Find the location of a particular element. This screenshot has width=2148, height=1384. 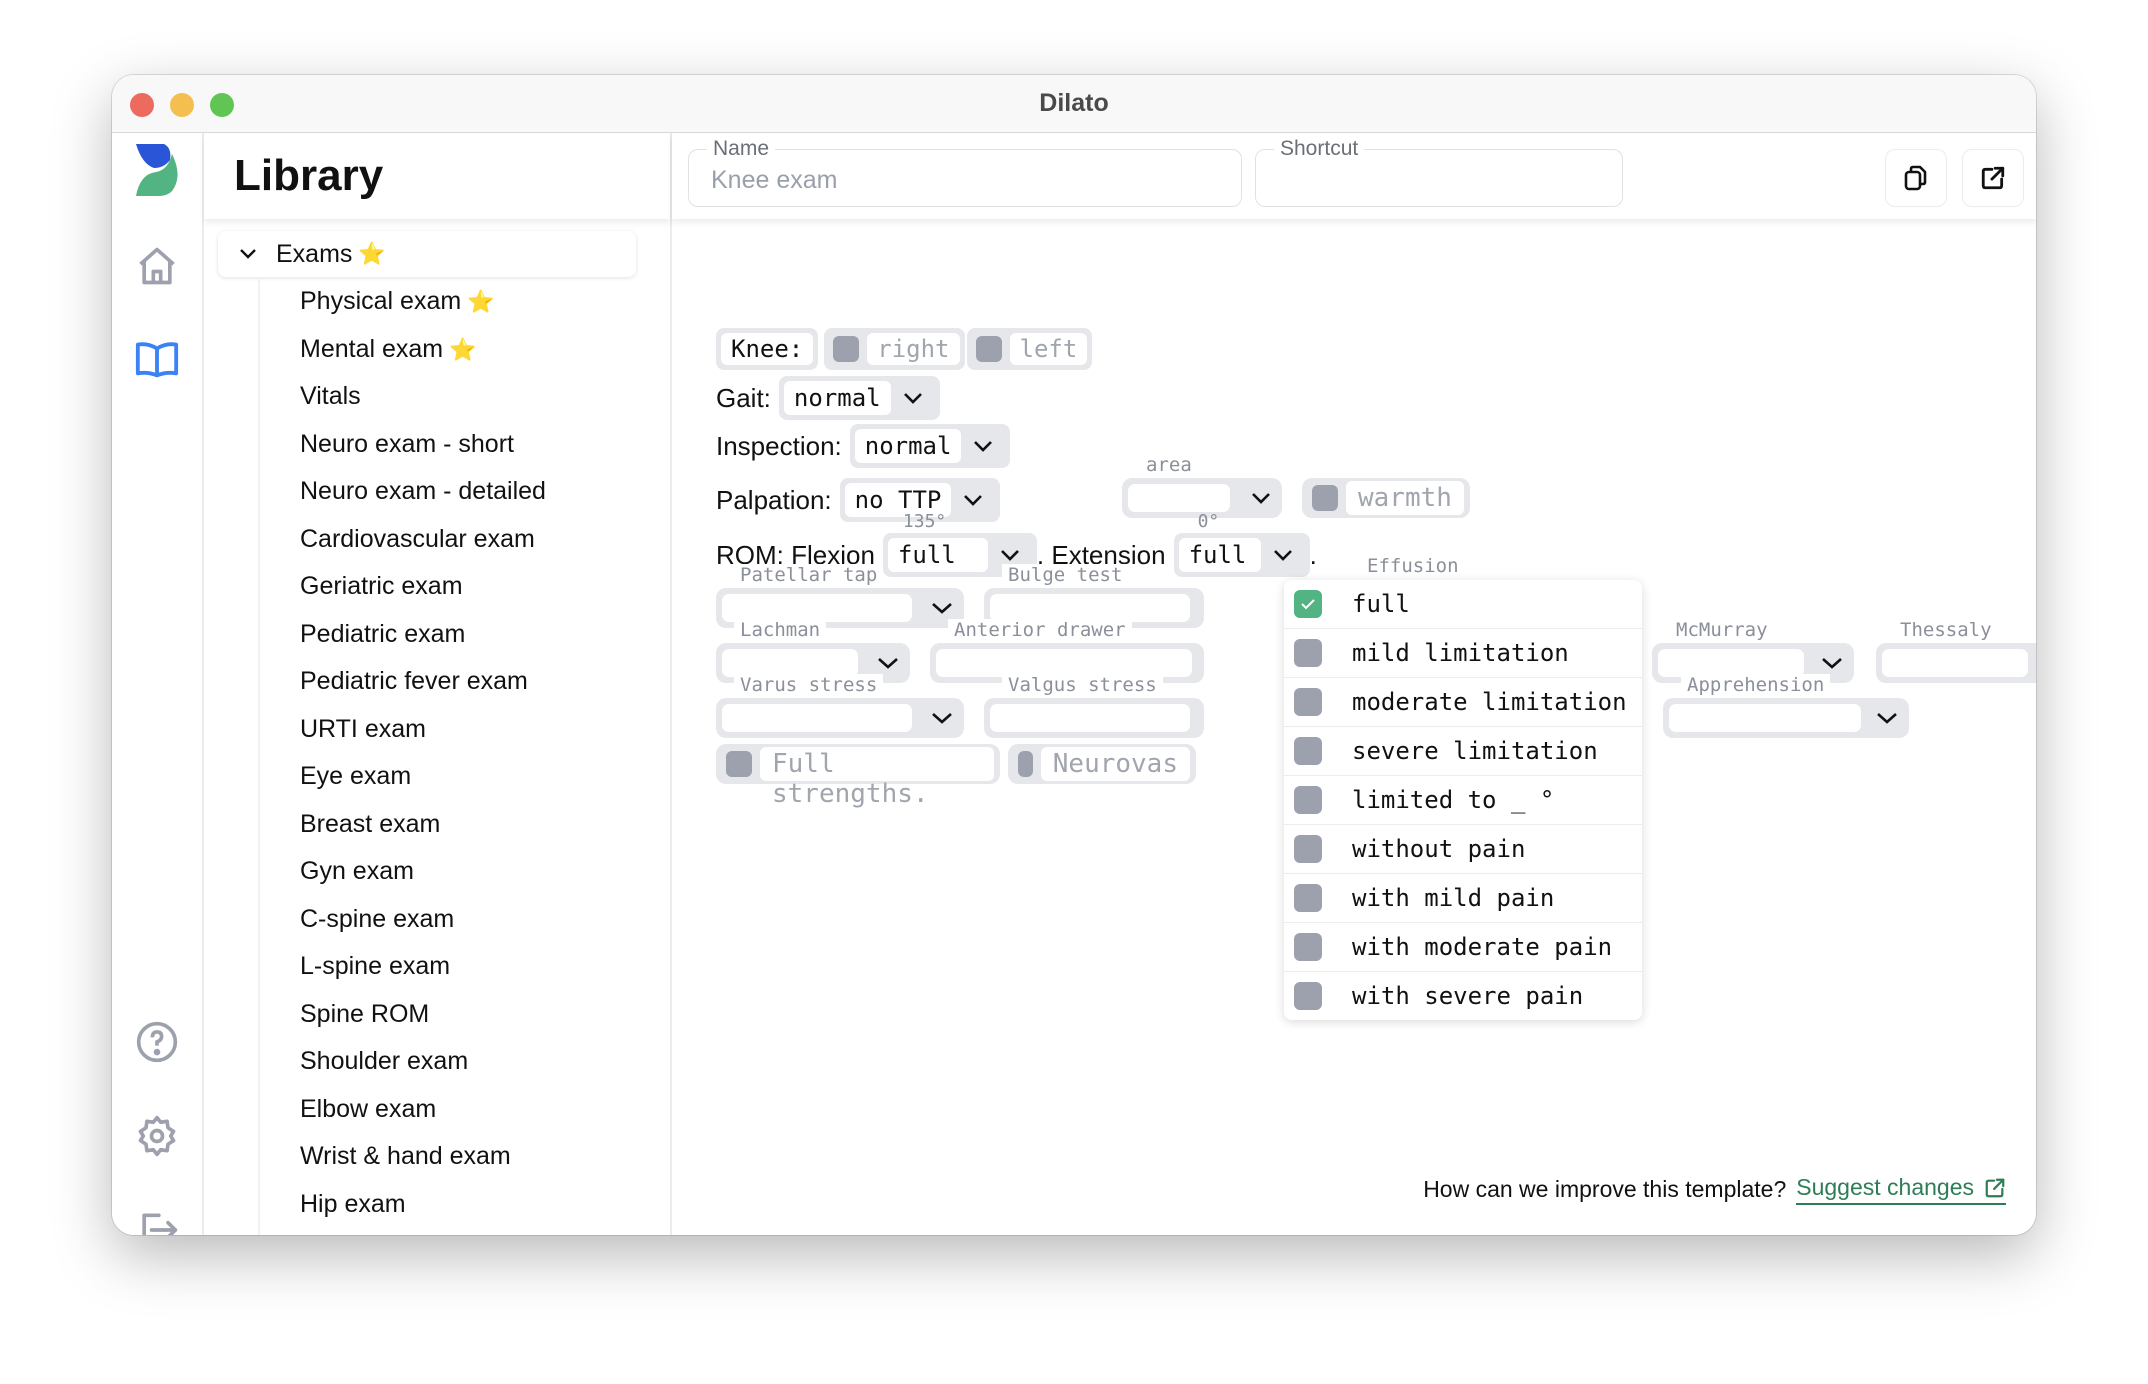

extension-hint: 0° is located at coordinates (1208, 521).